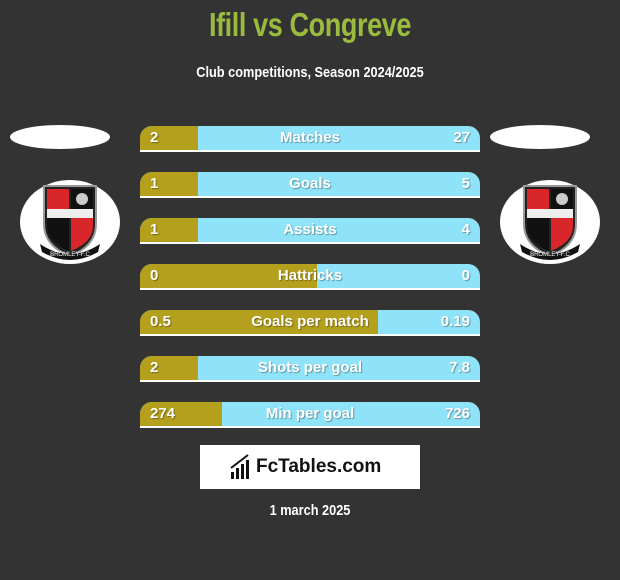 Image resolution: width=620 pixels, height=580 pixels. I want to click on stat-bar: 1 Assists 4, so click(310, 231).